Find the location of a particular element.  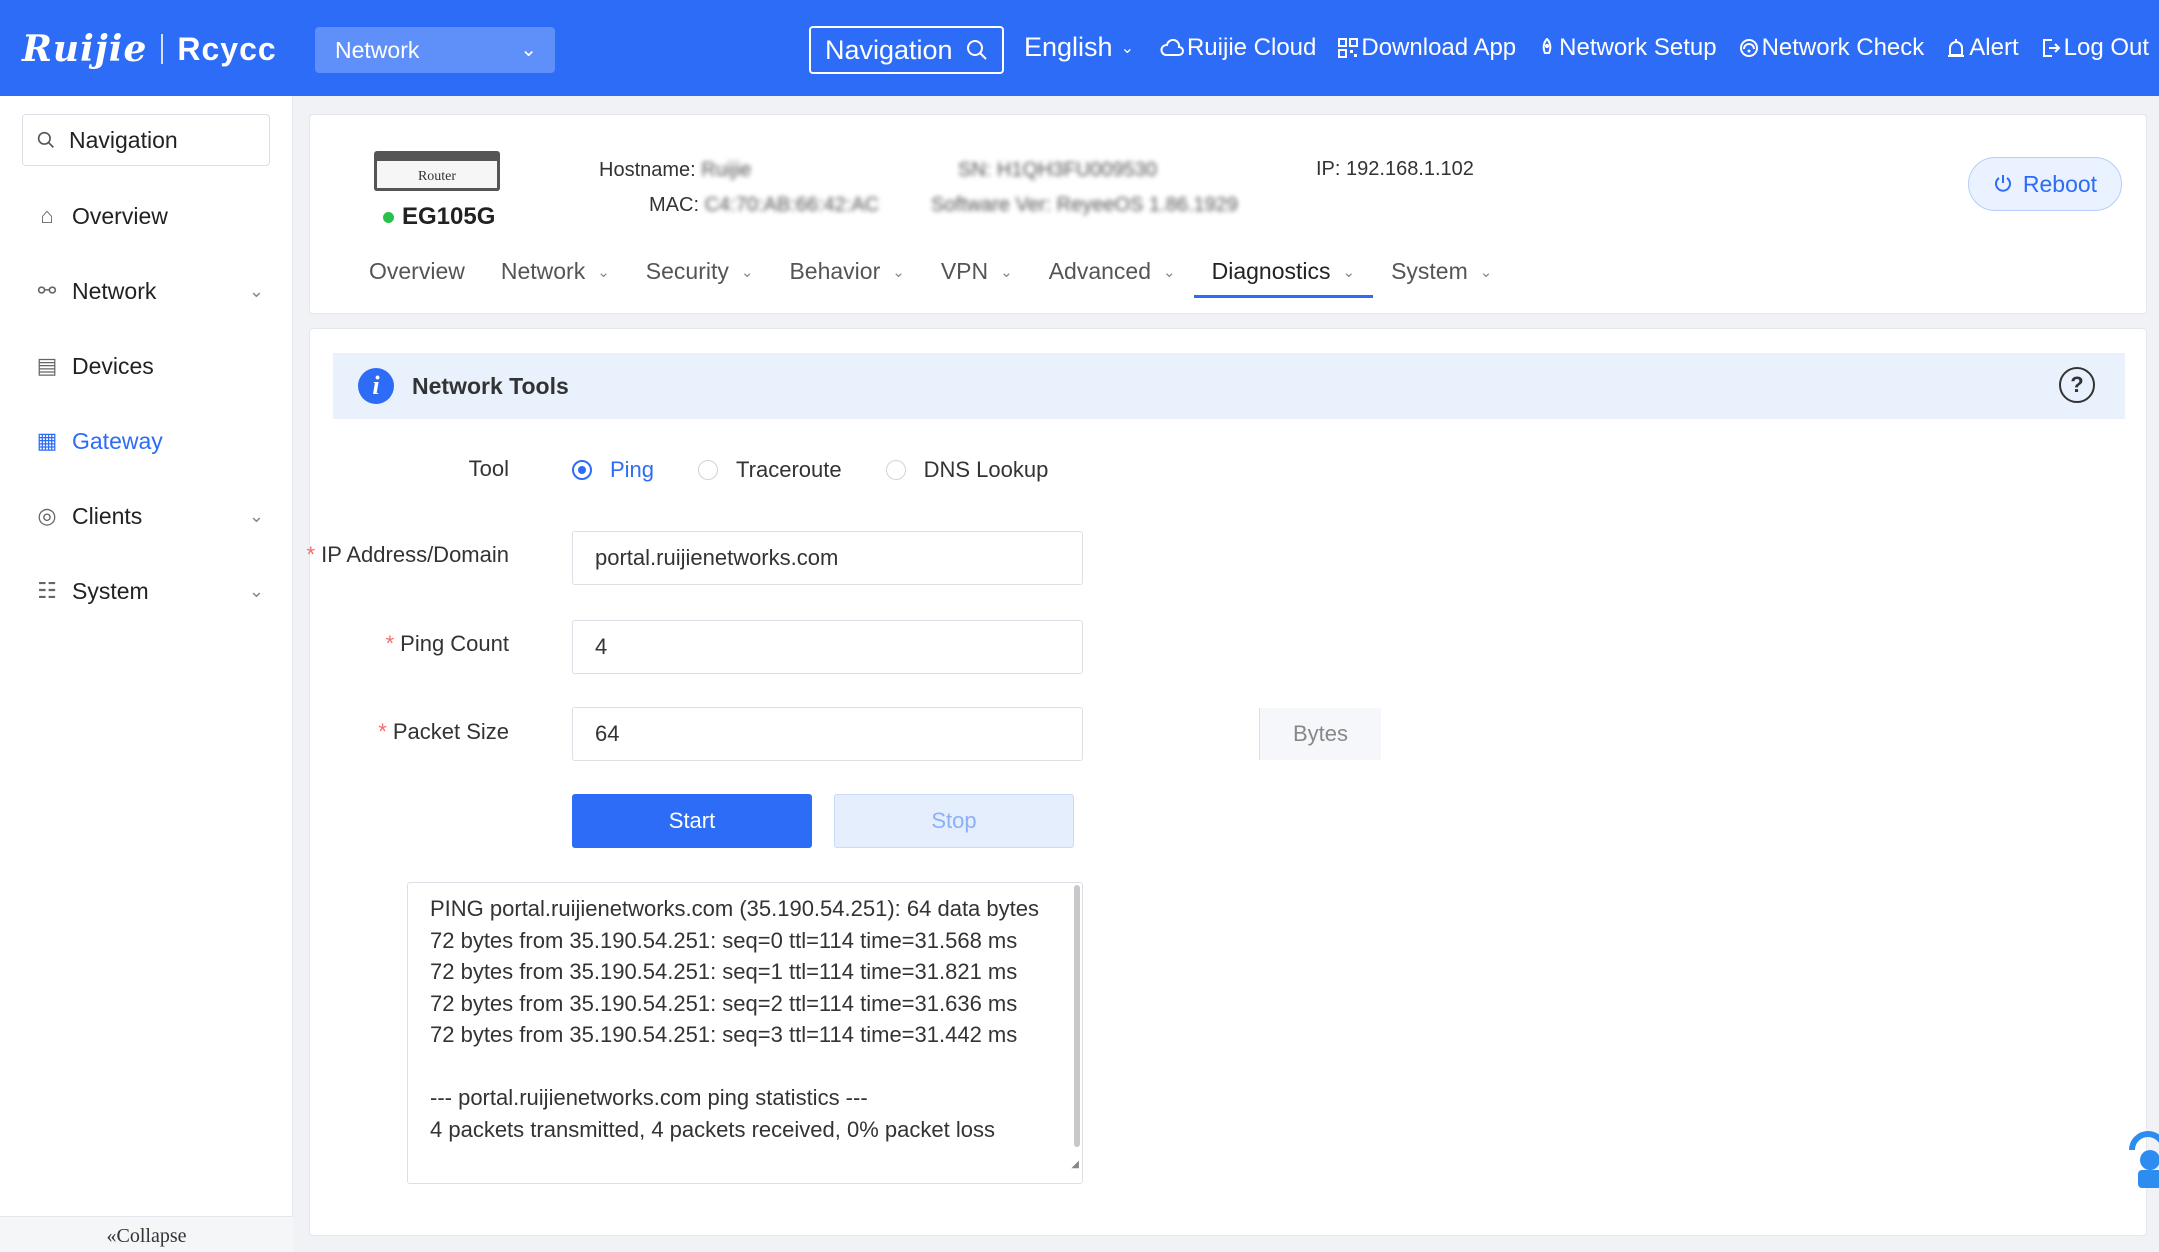

reboot-button: Reboot is located at coordinates (2045, 184).